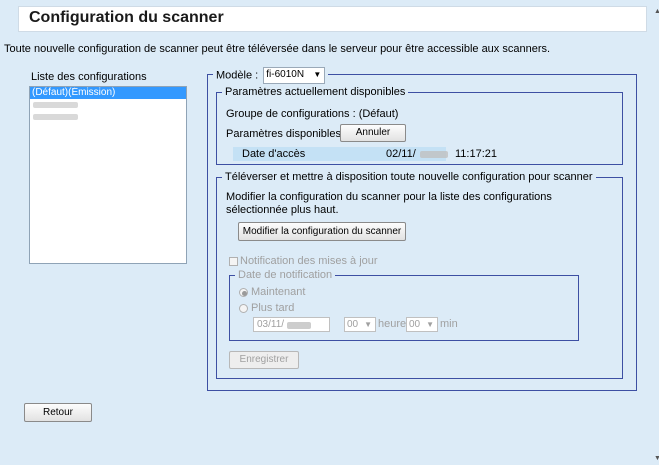 This screenshot has height=465, width=659. What do you see at coordinates (285, 74) in the screenshot?
I see `model-select-value: fi-6010N` at bounding box center [285, 74].